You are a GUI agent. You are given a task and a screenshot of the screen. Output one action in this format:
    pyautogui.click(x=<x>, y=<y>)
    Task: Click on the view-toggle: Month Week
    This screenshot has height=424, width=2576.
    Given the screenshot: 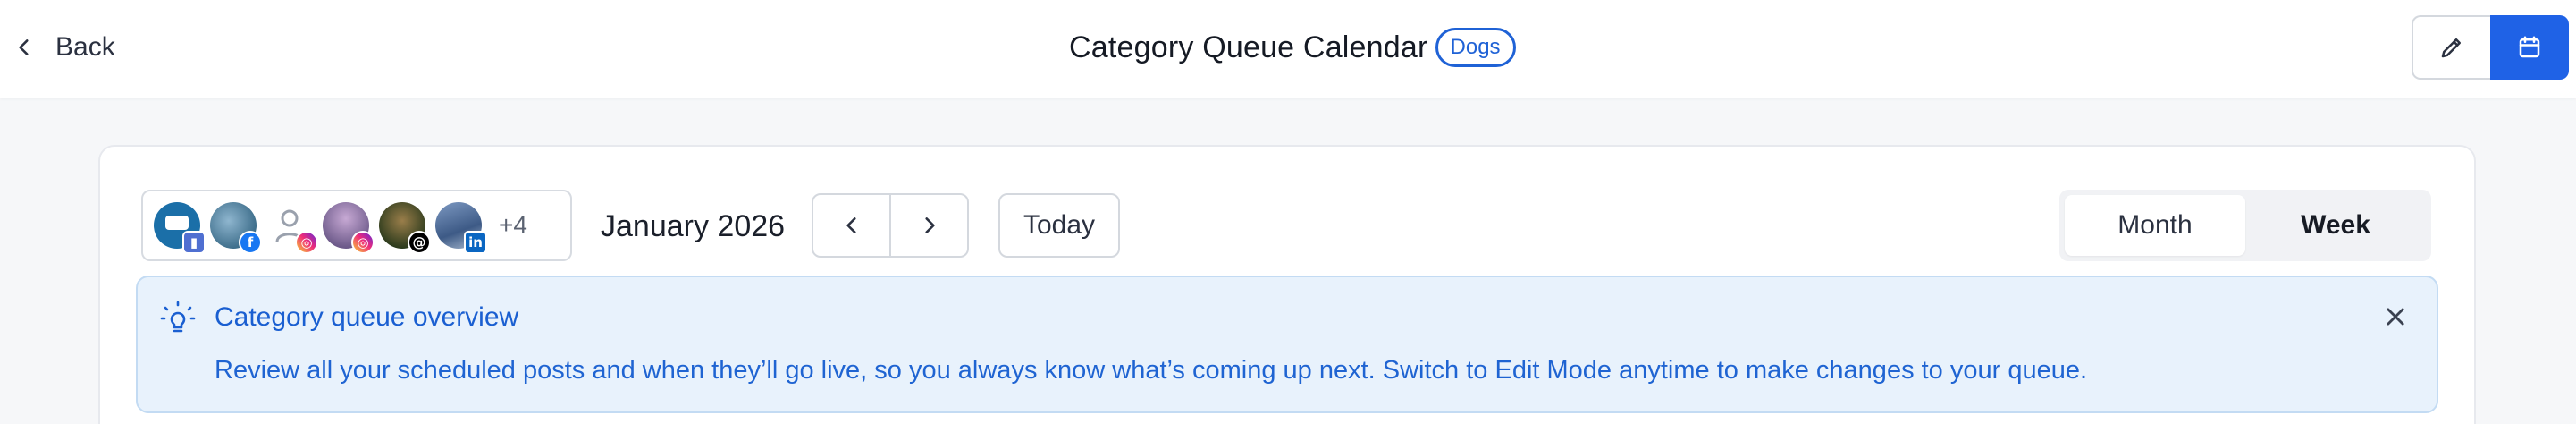 What is the action you would take?
    pyautogui.click(x=2245, y=225)
    